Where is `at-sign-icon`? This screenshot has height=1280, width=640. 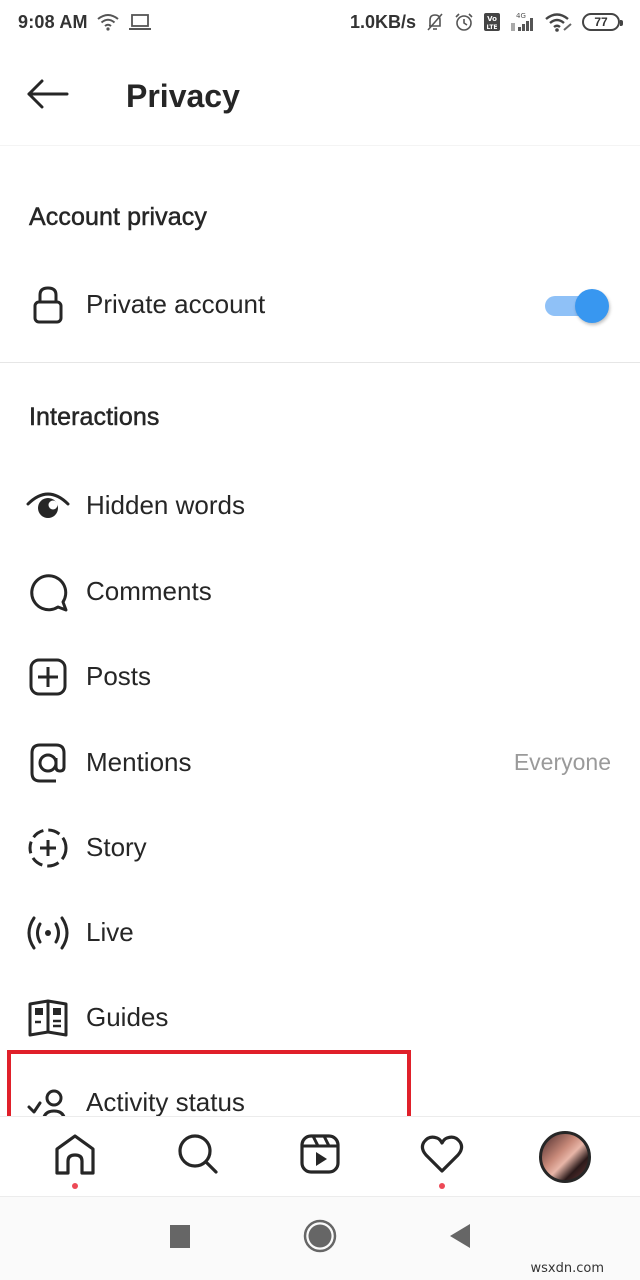 at-sign-icon is located at coordinates (48, 763).